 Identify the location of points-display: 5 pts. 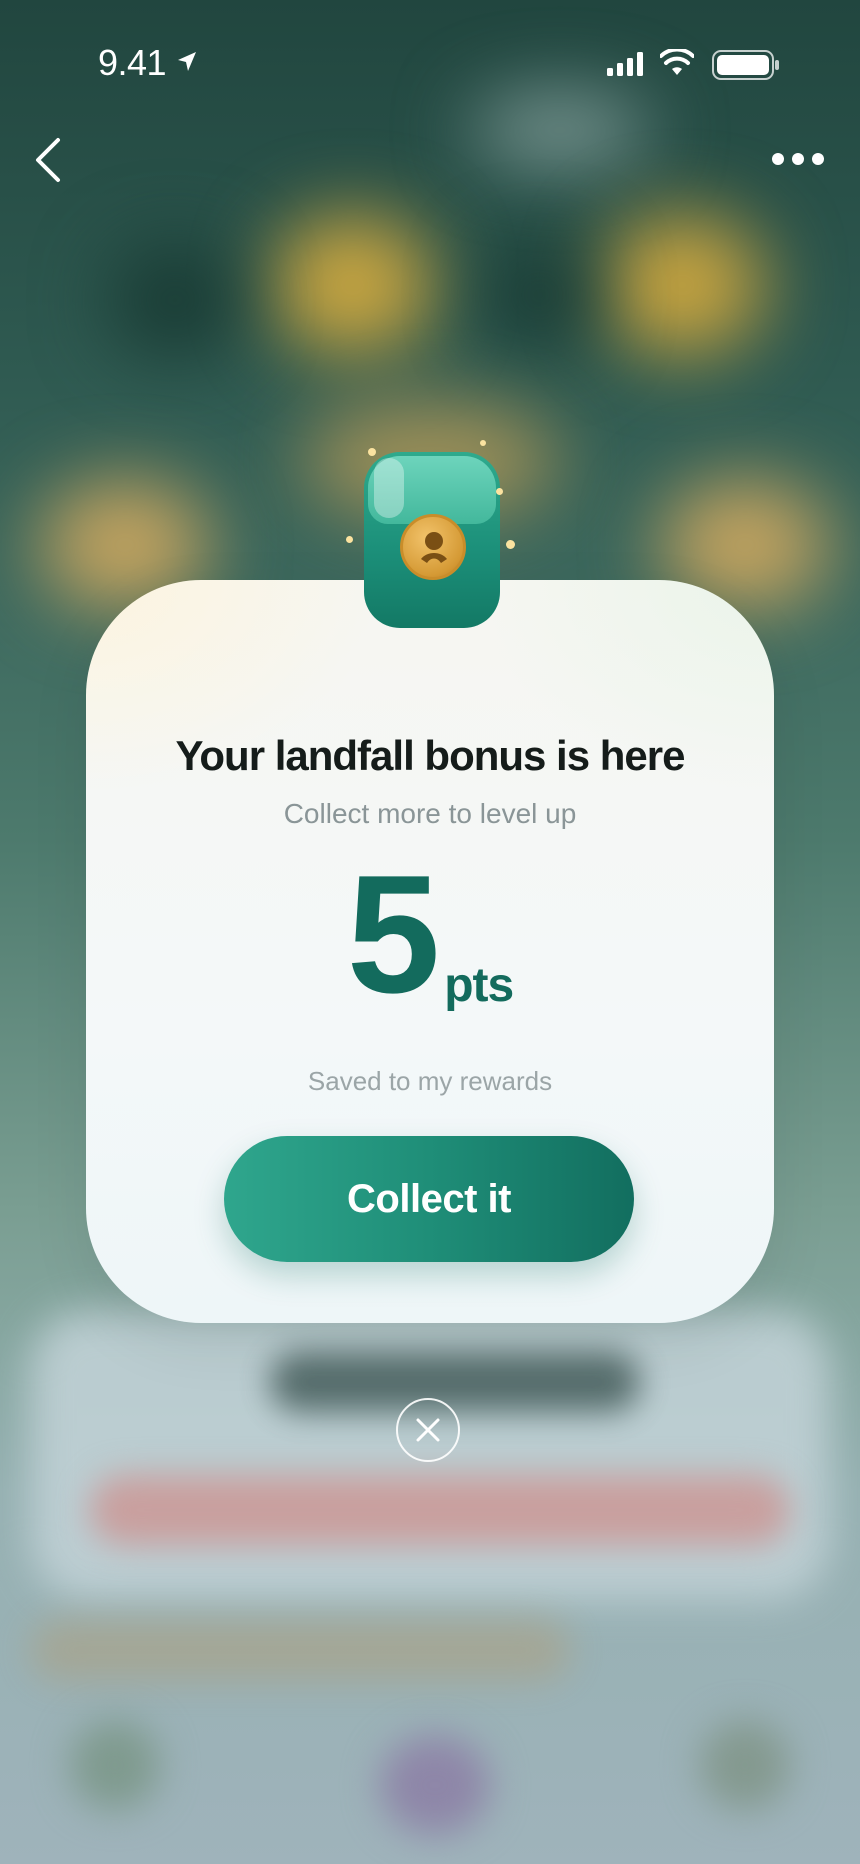
(430, 934).